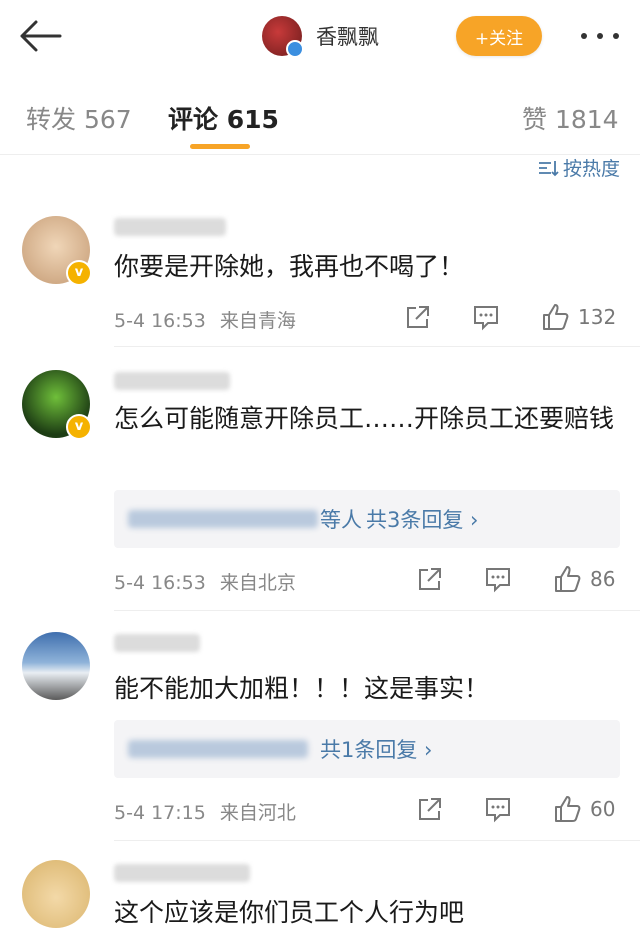 The height and width of the screenshot is (932, 640). What do you see at coordinates (283, 37) in the screenshot?
I see `brand-avatar` at bounding box center [283, 37].